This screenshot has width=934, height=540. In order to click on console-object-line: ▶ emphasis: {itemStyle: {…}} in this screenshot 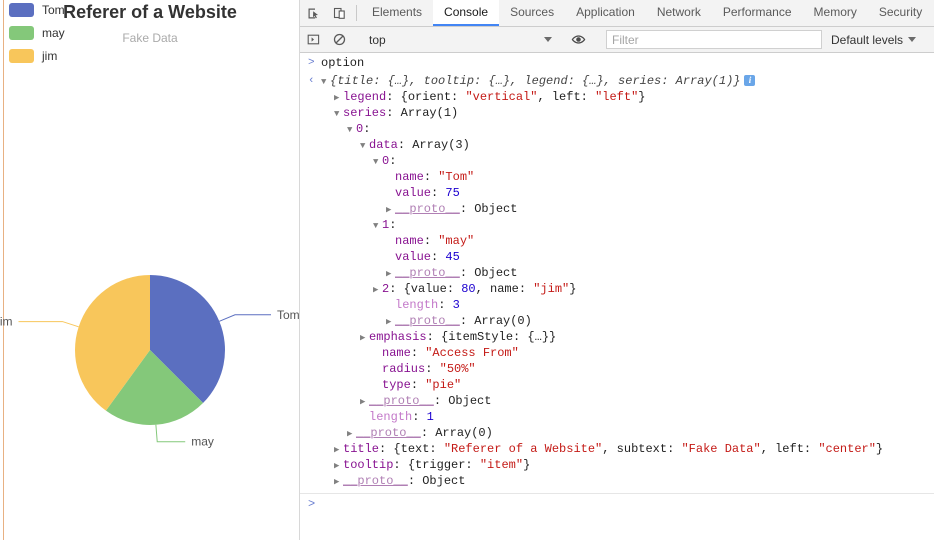, I will do `click(617, 337)`.